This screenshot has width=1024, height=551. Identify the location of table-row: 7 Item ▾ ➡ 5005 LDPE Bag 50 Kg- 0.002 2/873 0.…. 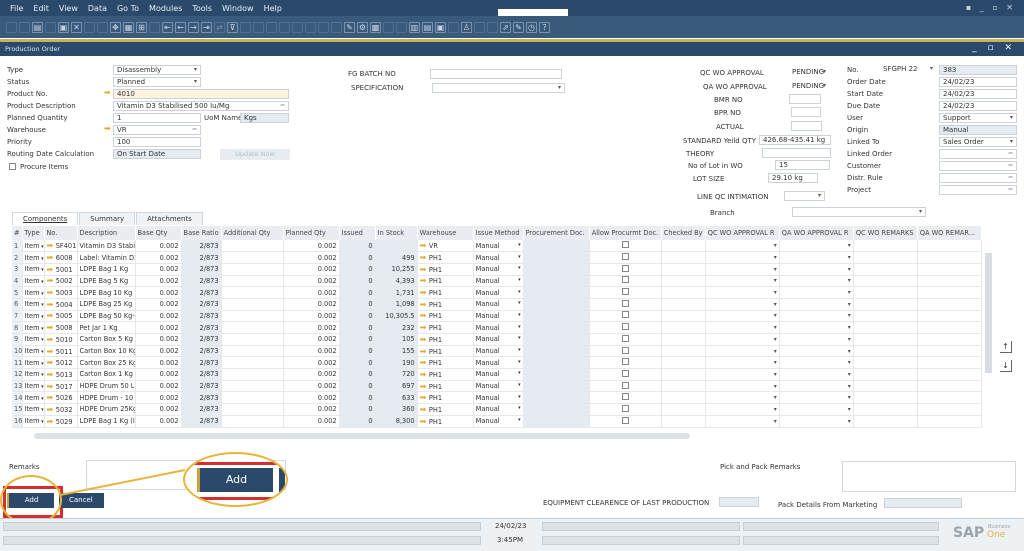
(497, 316).